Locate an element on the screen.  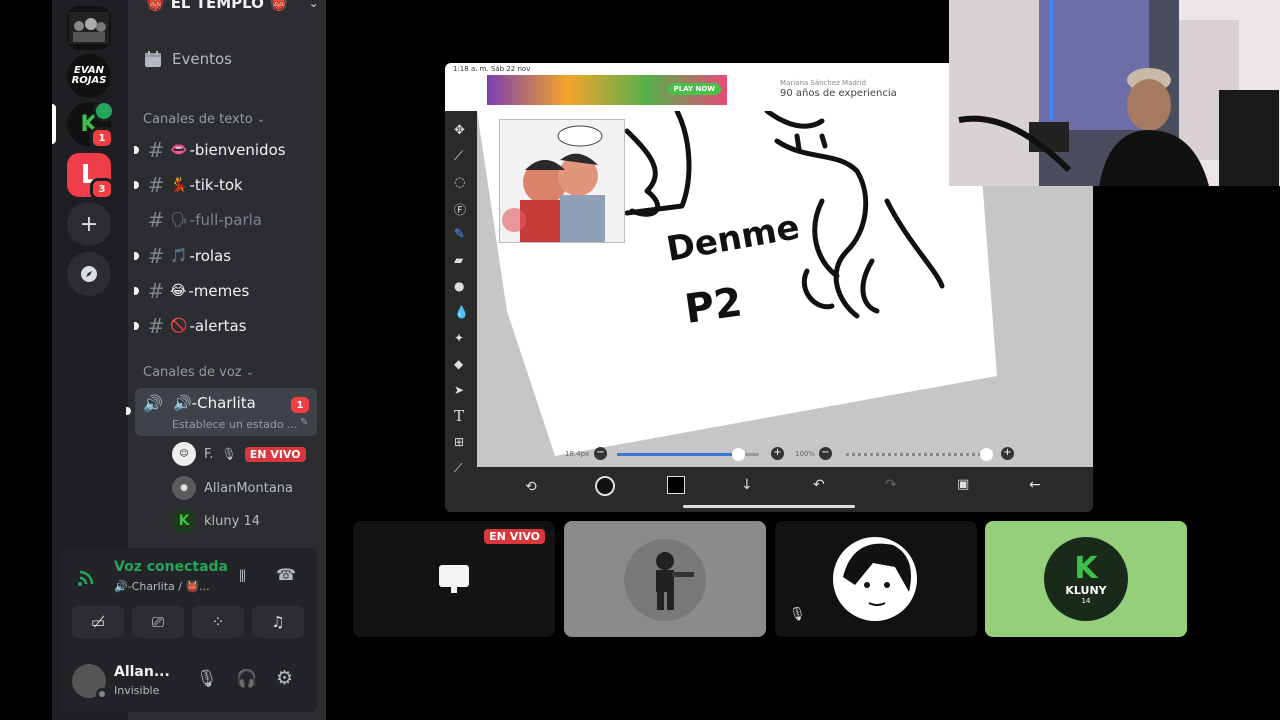
canvas-text-line2: P2 is located at coordinates (713, 306).